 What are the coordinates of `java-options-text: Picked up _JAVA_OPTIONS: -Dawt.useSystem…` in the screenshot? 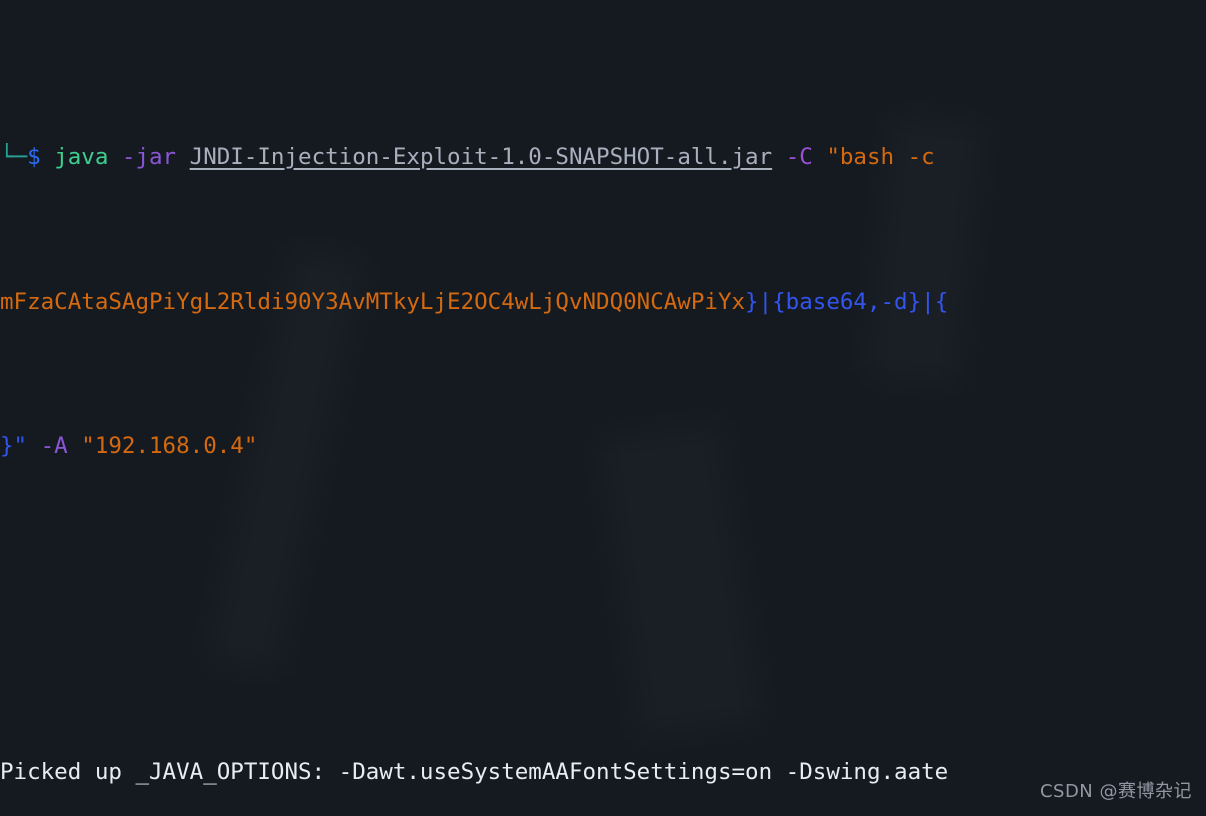 It's located at (474, 772).